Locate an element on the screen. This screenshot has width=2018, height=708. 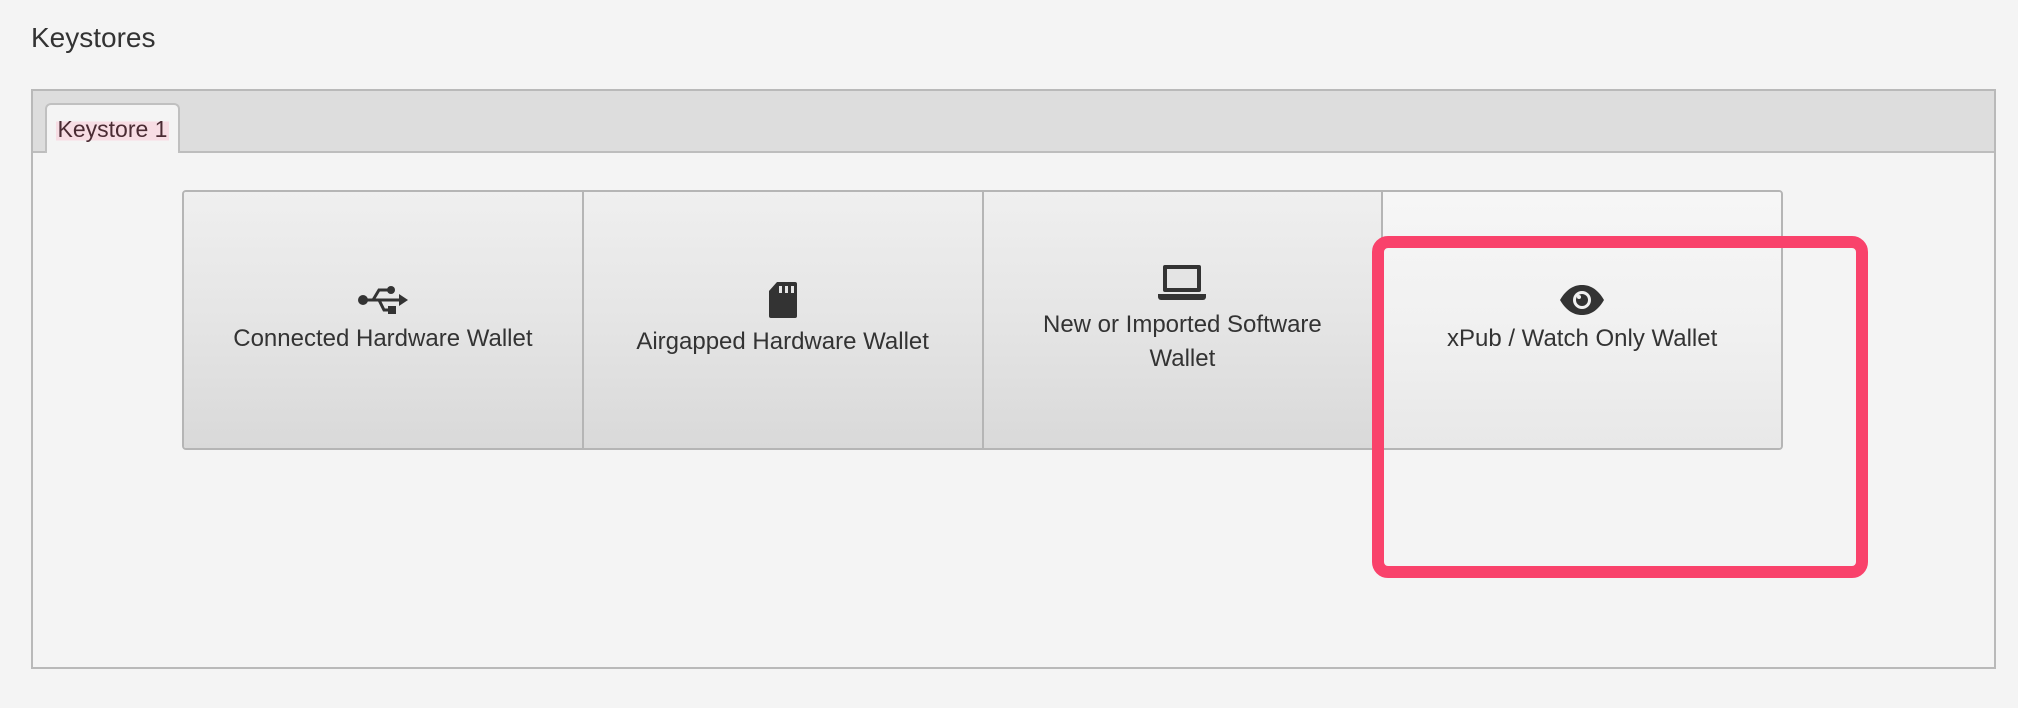
xpub-watch-only-wallet-button: xPub / Watch Only Wallet is located at coordinates (1582, 320).